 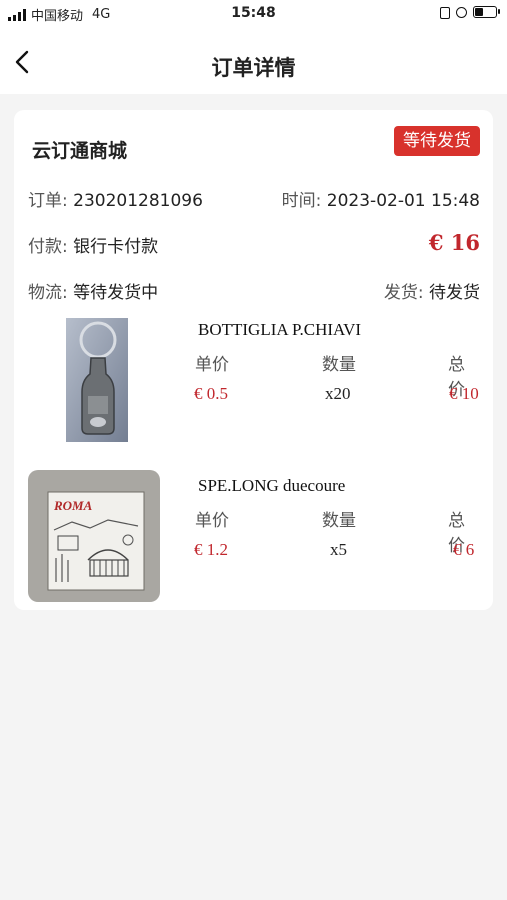 I want to click on alarm-icon, so click(x=461, y=12).